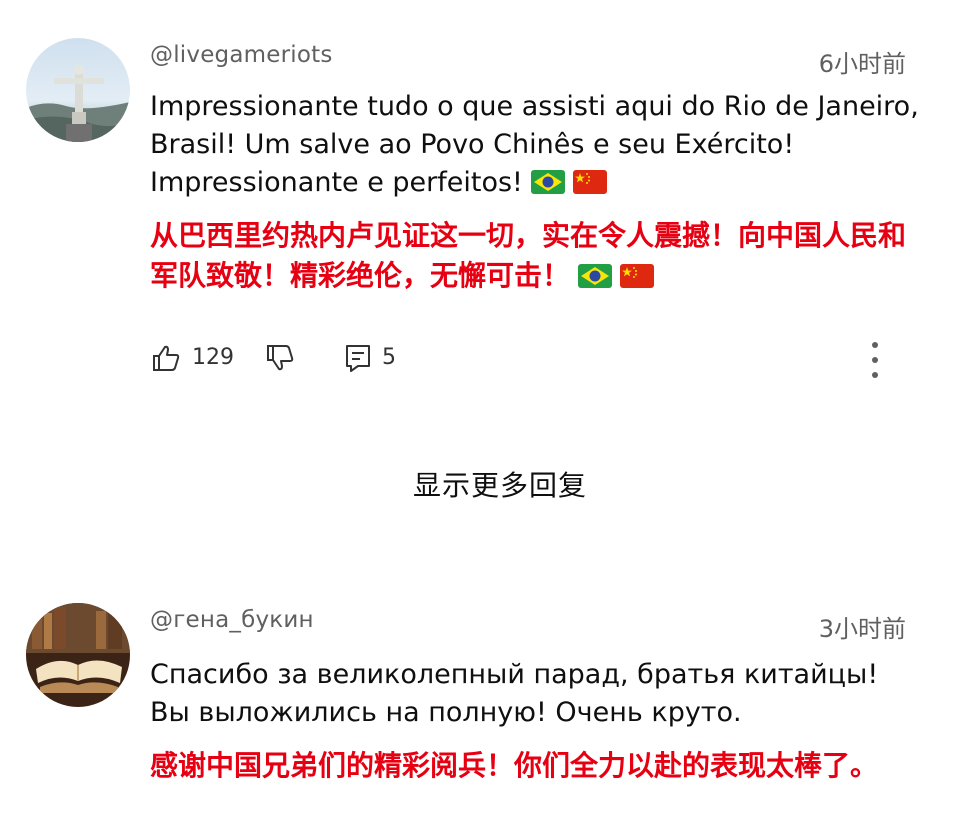 This screenshot has width=960, height=822. I want to click on reply-count: 5, so click(389, 357).